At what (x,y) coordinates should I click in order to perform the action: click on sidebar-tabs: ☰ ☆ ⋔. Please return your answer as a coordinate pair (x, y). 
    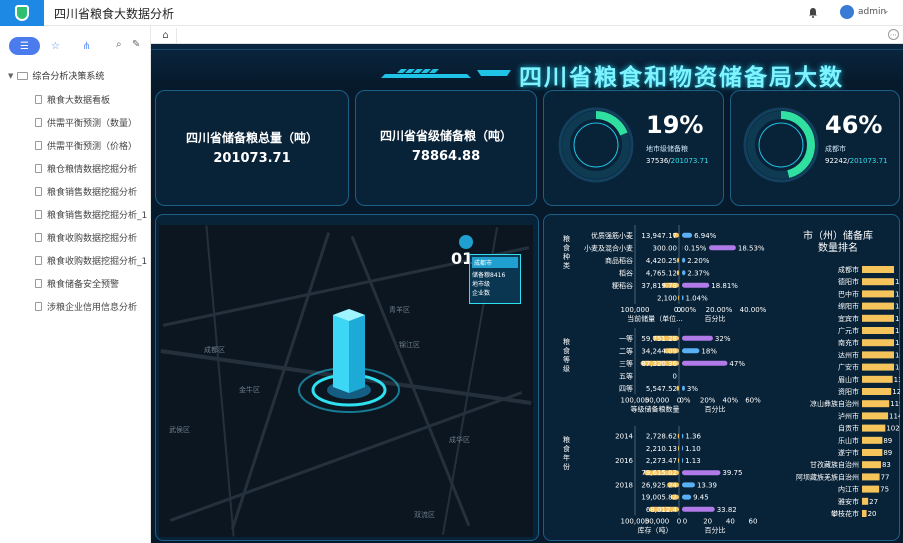
    Looking at the image, I should click on (55, 46).